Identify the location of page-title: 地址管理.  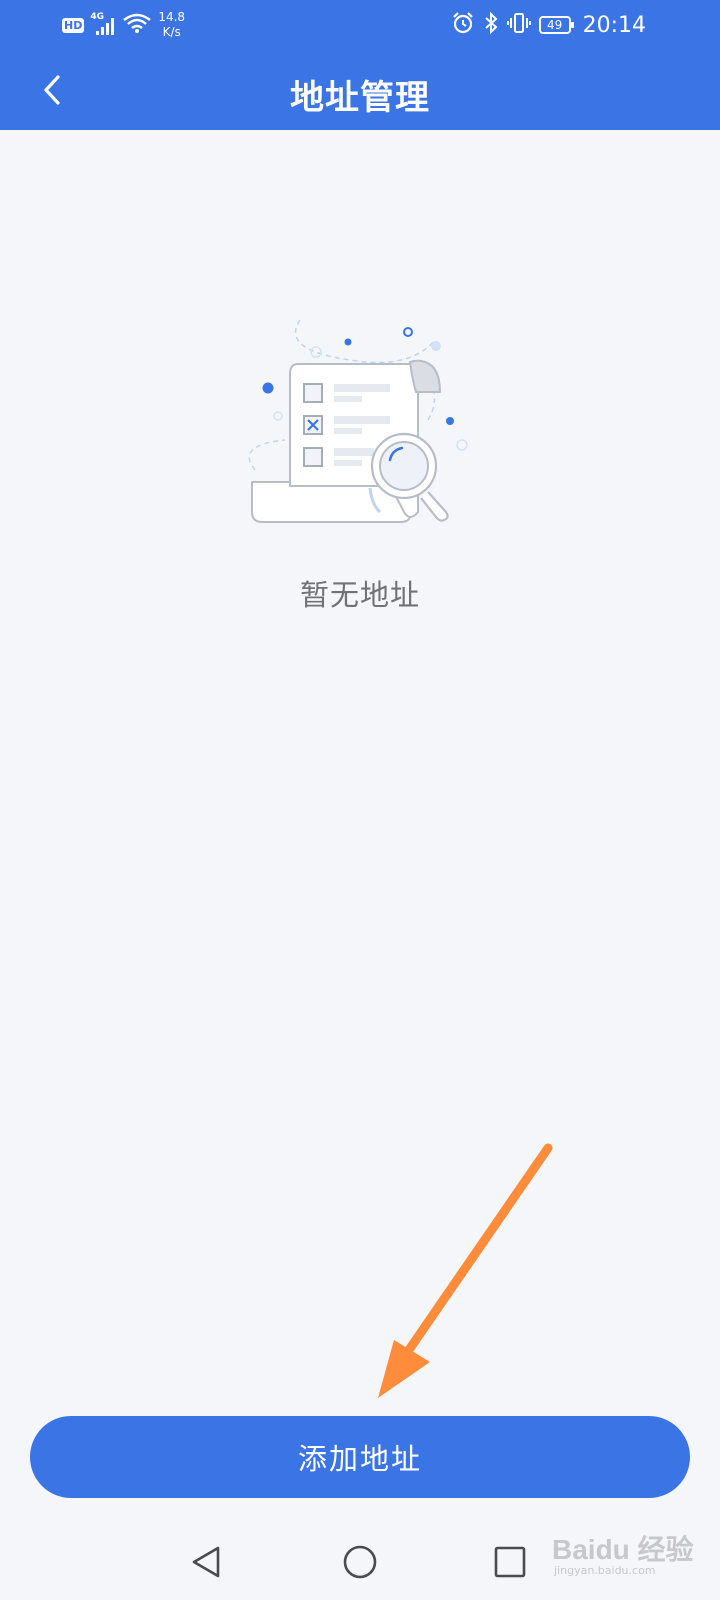
(360, 98).